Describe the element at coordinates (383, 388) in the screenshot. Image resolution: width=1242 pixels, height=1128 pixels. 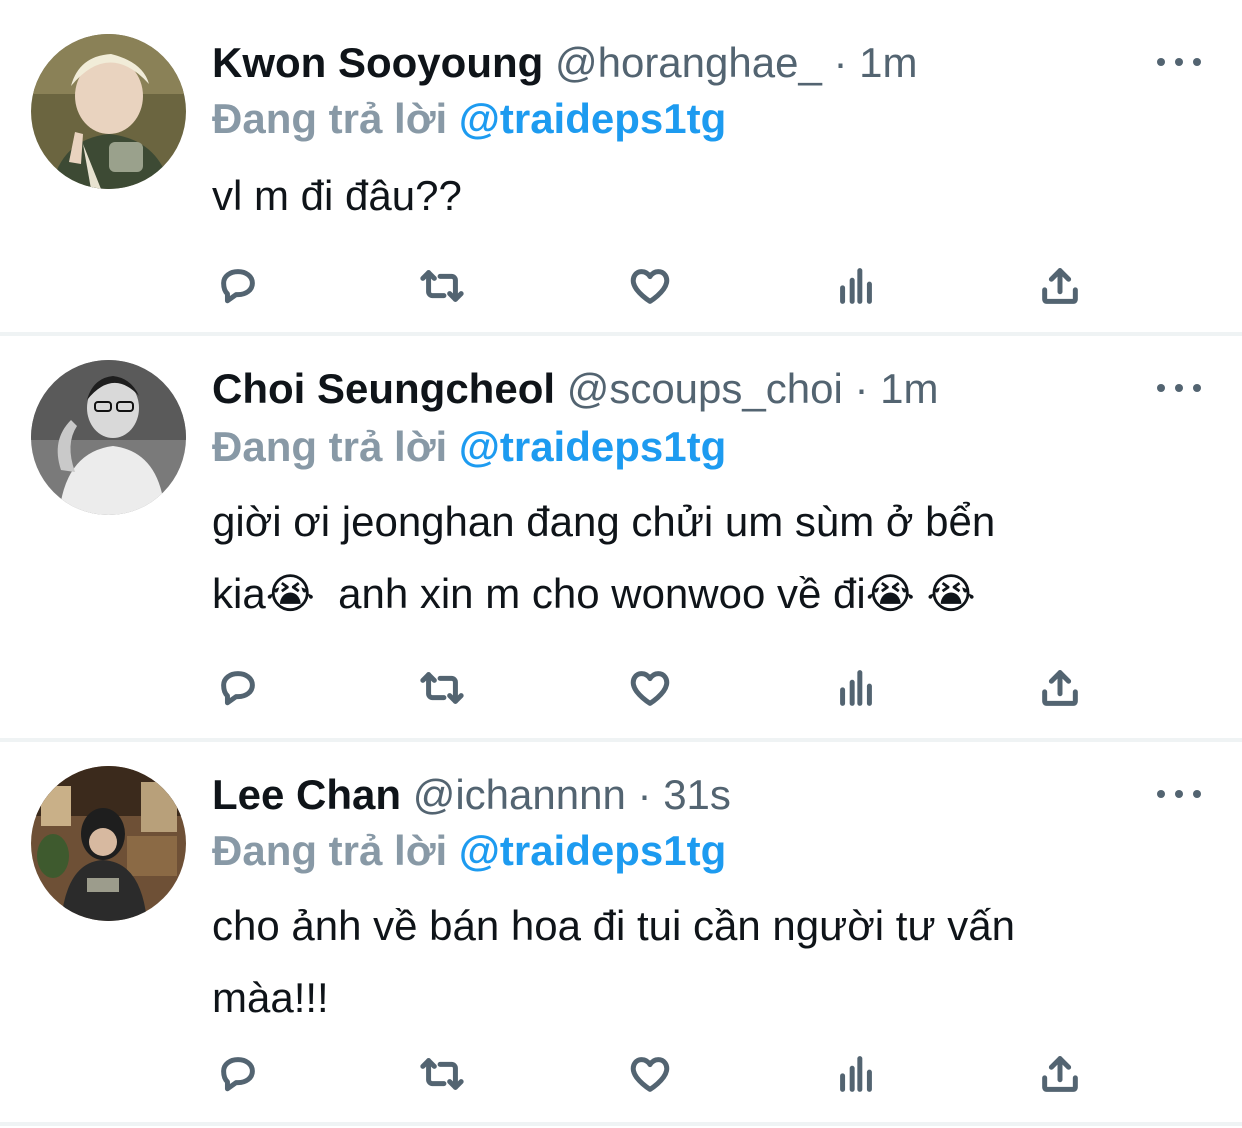
I see `author-name: Choi Seungcheol` at that location.